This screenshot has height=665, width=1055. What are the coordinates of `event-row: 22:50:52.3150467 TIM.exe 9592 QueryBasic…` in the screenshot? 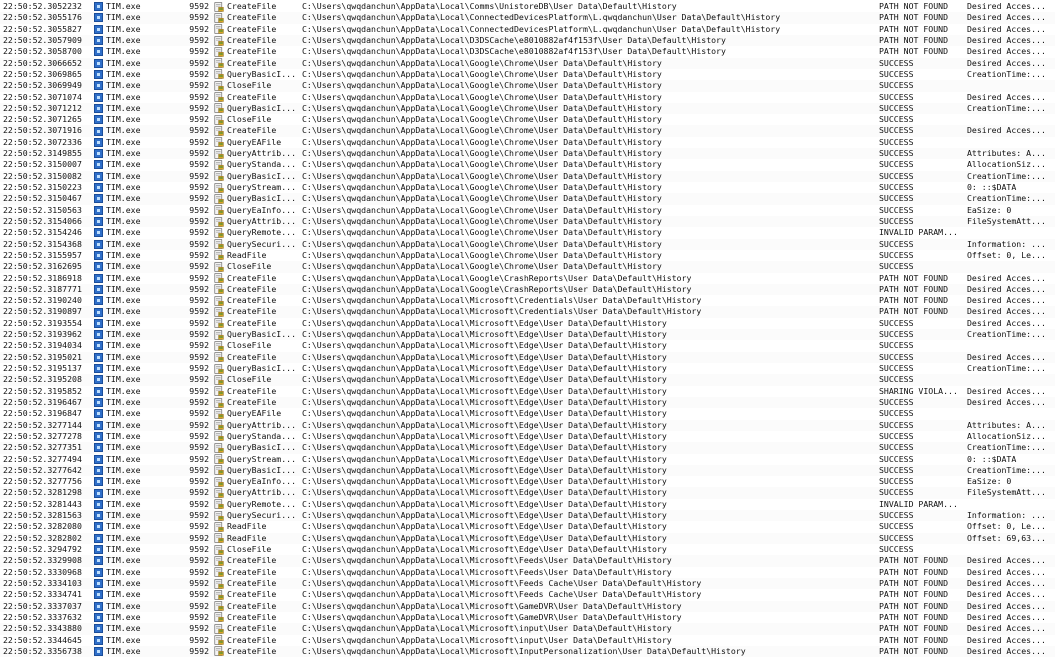 It's located at (527, 199).